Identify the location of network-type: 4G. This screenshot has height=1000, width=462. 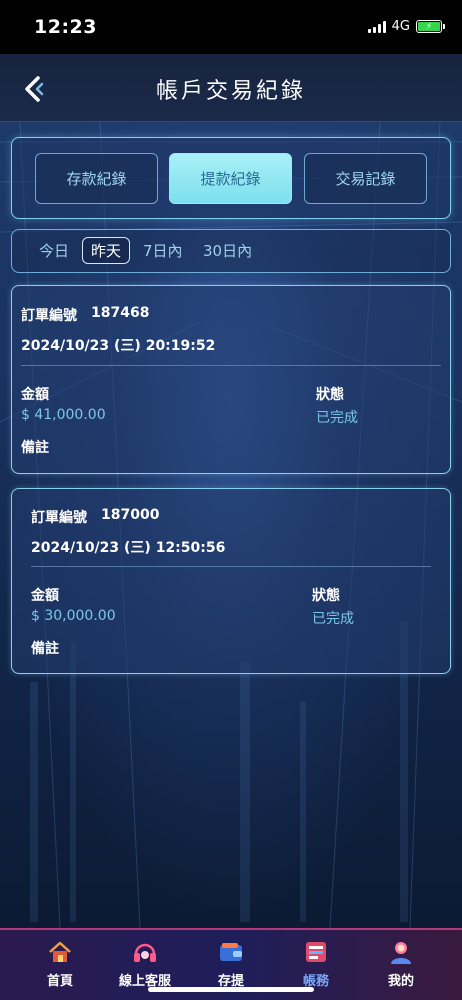
(400, 26).